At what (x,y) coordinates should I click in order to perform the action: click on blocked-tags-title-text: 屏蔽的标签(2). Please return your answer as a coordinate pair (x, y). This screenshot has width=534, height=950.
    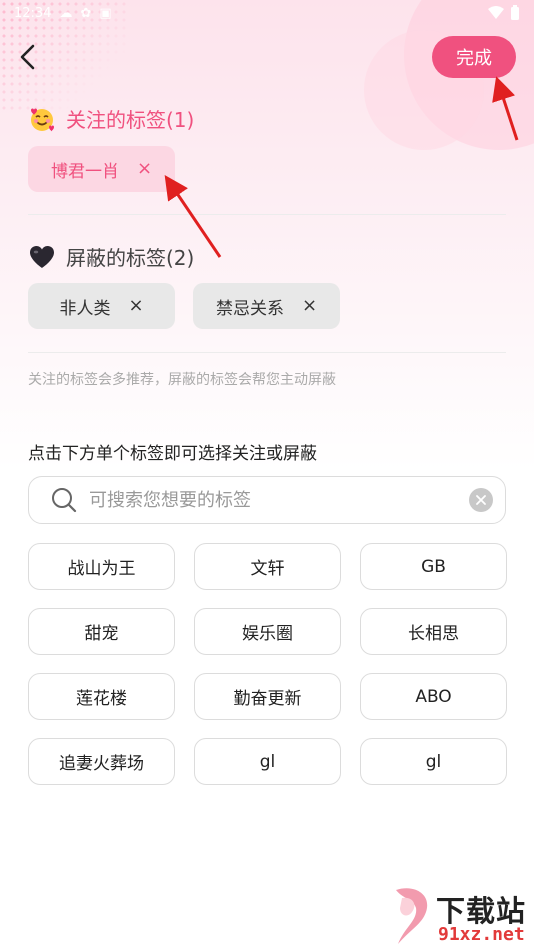
    Looking at the image, I should click on (130, 258).